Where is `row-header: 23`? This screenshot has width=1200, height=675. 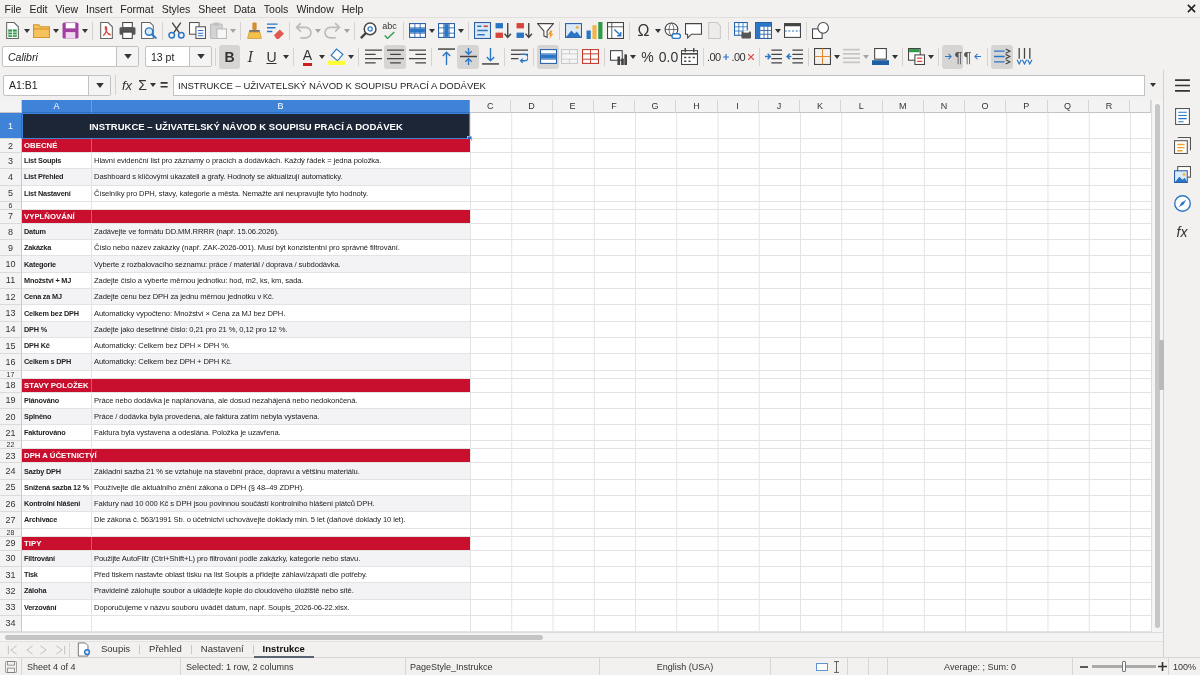
row-header: 23 is located at coordinates (11, 456).